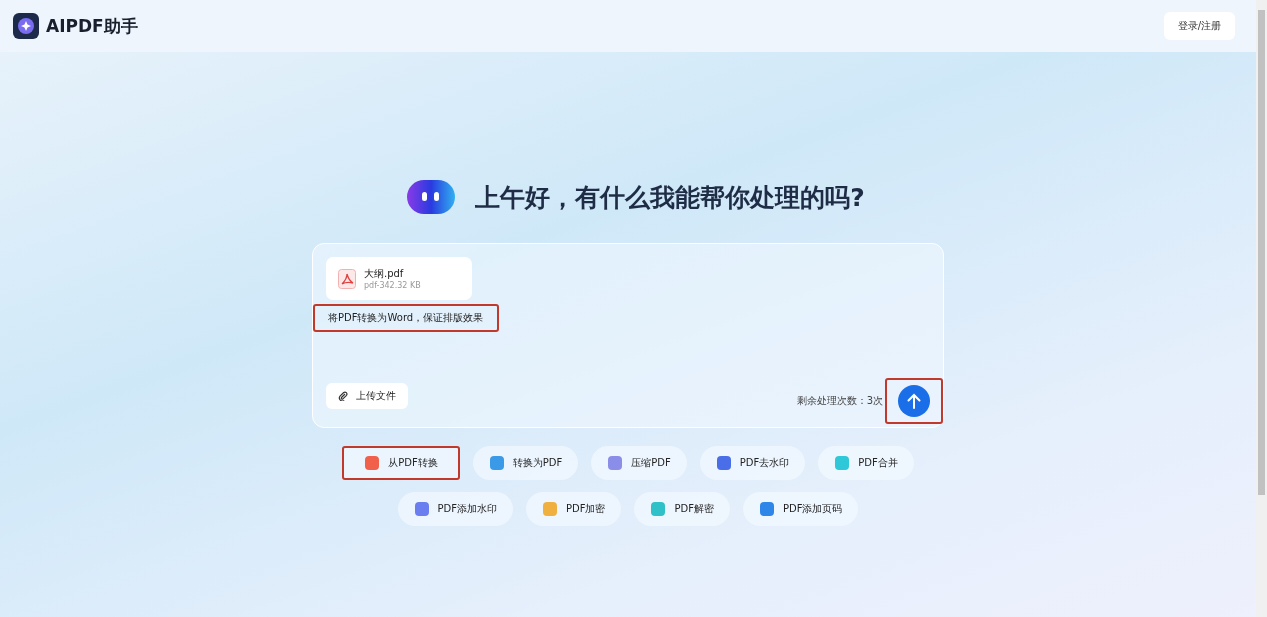 The image size is (1267, 617). Describe the element at coordinates (92, 26) in the screenshot. I see `app-title: AIPDF助手` at that location.